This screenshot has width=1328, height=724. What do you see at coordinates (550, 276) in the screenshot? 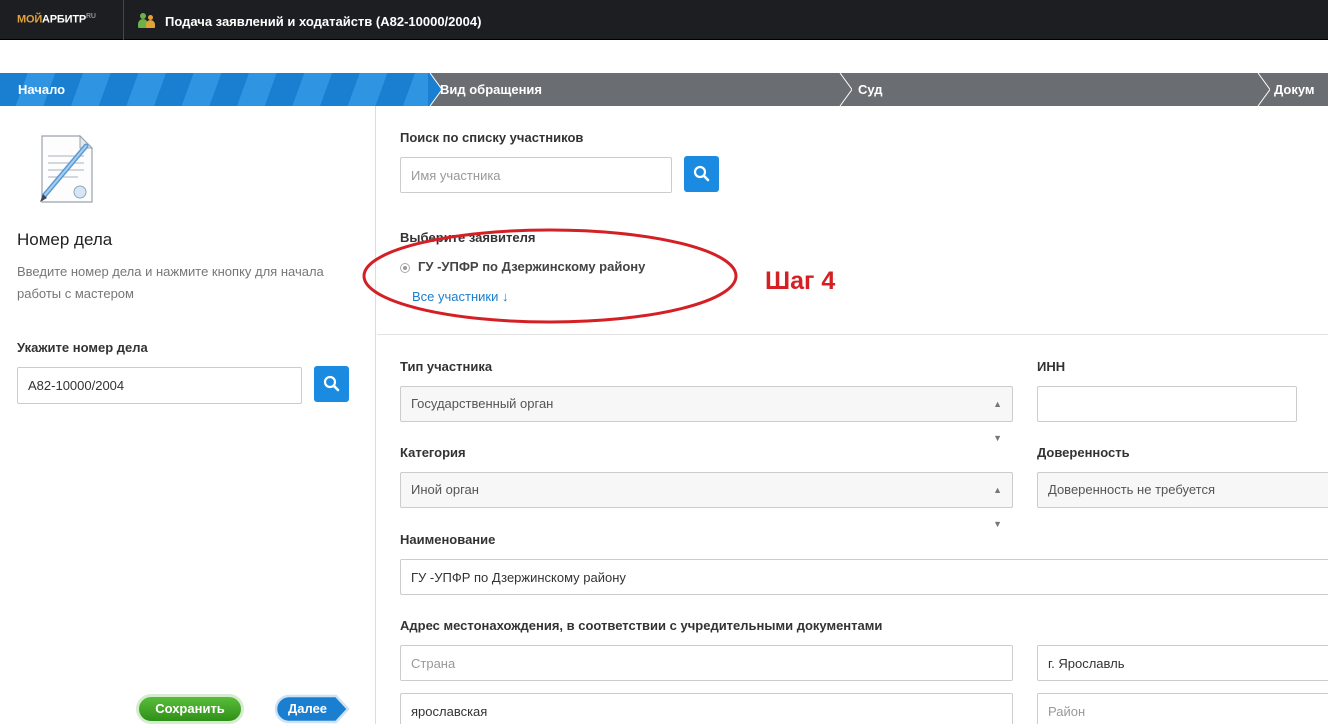
I see `highlight-ellipse` at bounding box center [550, 276].